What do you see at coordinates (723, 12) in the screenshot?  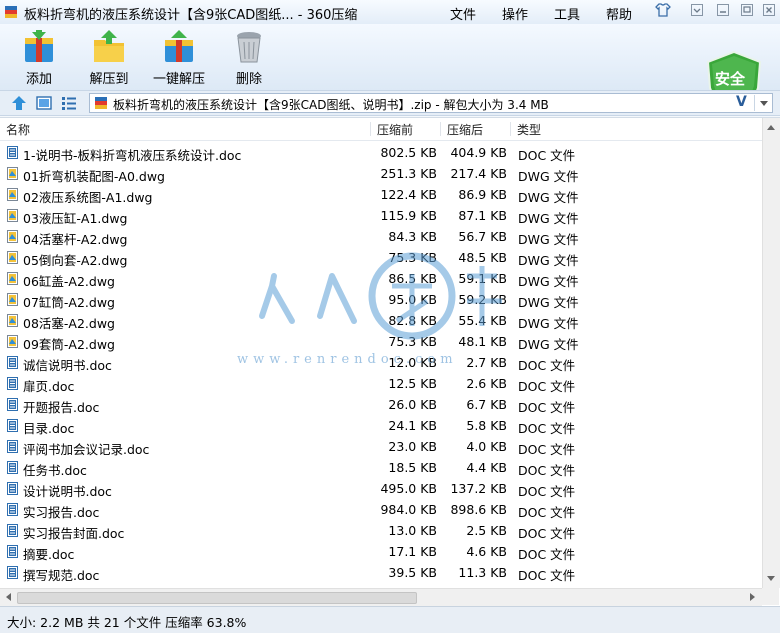 I see `minimize-icon` at bounding box center [723, 12].